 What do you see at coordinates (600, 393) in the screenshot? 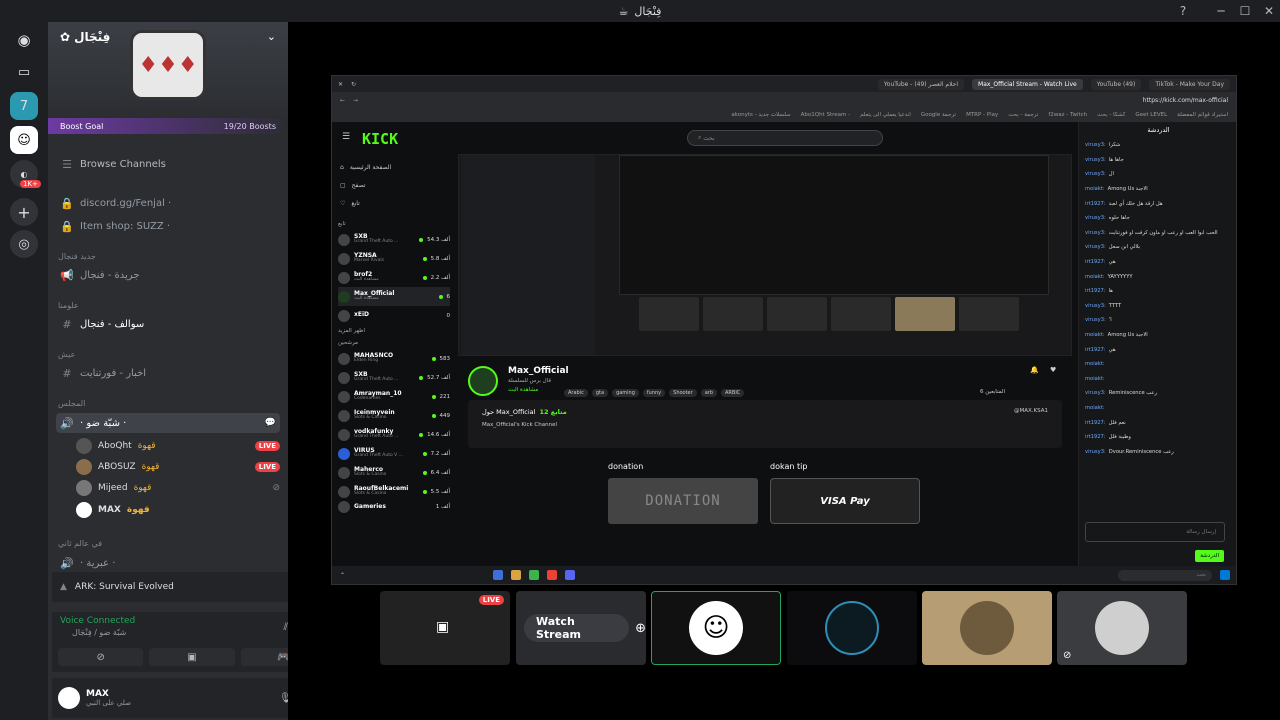
I see `tag: gta` at bounding box center [600, 393].